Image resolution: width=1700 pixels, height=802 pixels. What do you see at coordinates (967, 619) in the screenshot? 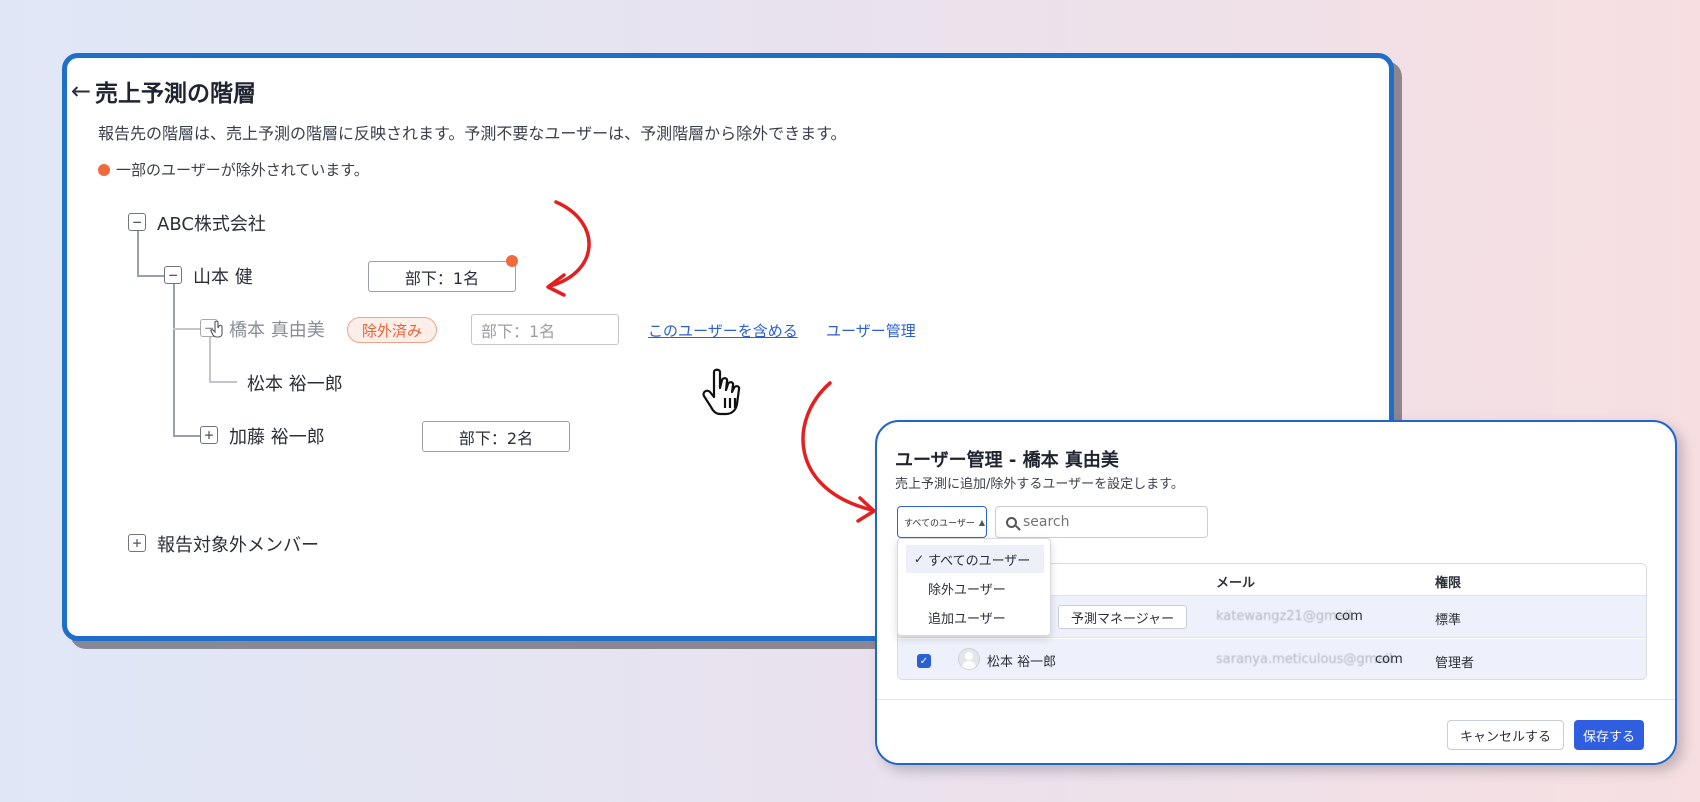
I see `option-label: 追加ユーザー` at bounding box center [967, 619].